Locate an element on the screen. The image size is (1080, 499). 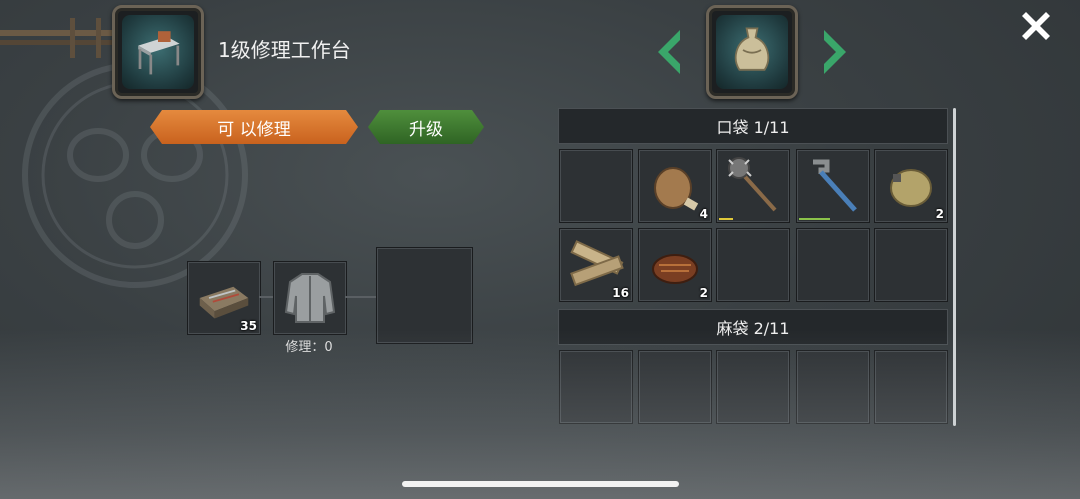
item-count: 4 is located at coordinates (703, 214).